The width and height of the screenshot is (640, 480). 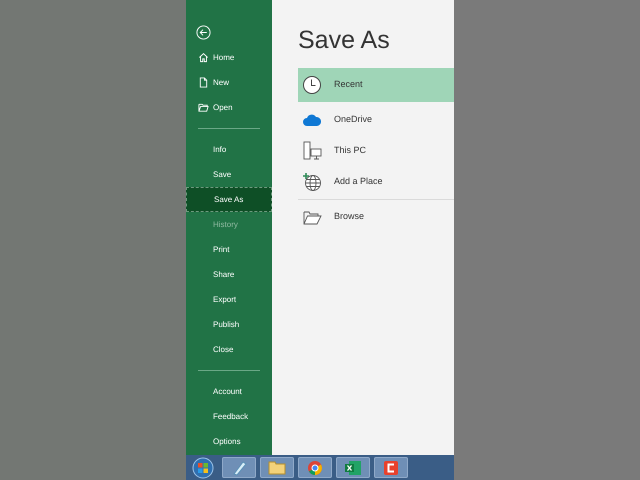 I want to click on browse-button: Browse, so click(x=376, y=217).